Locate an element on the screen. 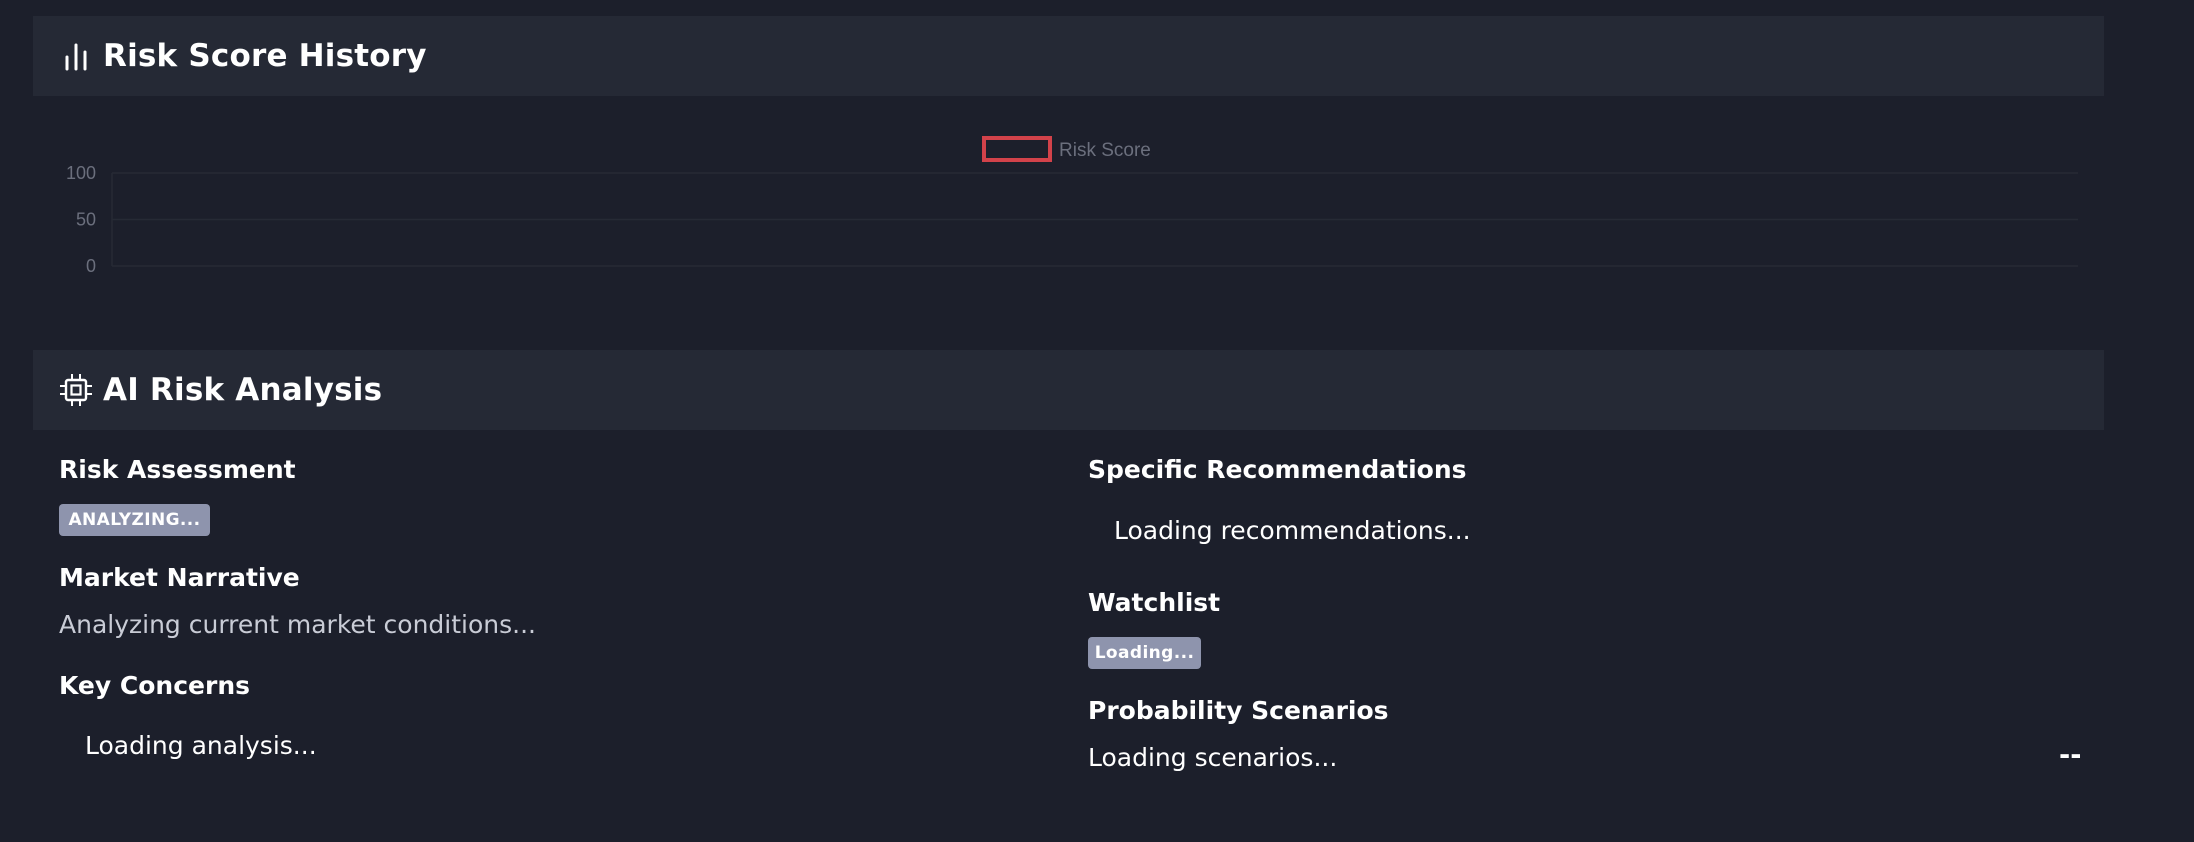  ai-analysis-title: AI Risk Analysis is located at coordinates (243, 390).